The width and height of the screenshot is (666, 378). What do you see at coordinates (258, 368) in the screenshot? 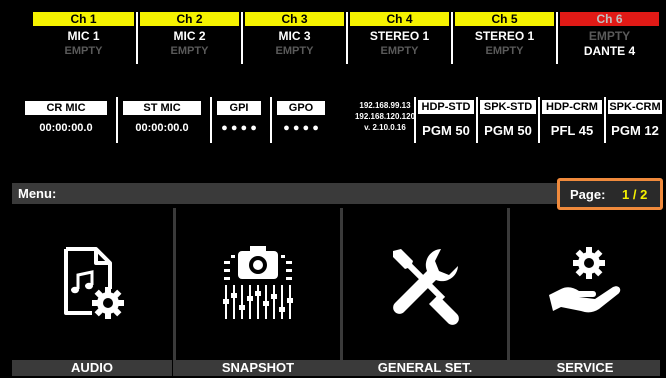
I see `tile-label: SNAPSHOT` at bounding box center [258, 368].